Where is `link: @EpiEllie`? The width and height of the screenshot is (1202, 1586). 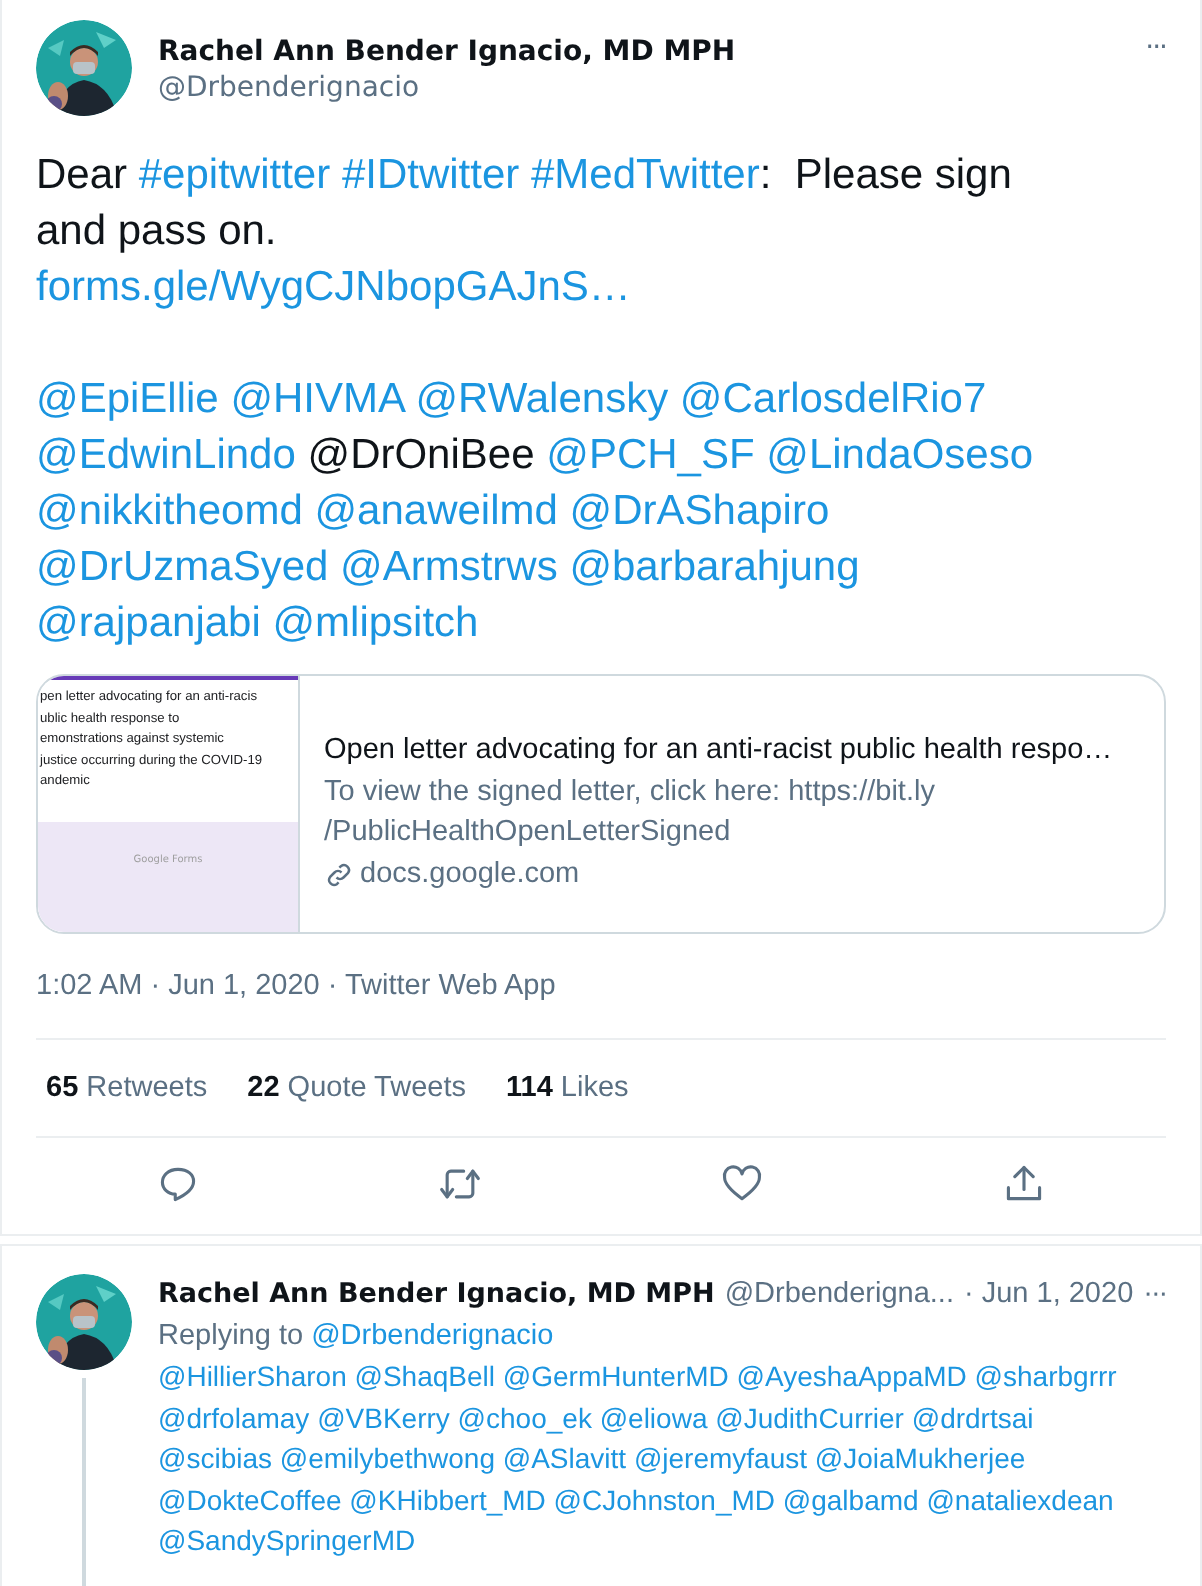
link: @EpiEllie is located at coordinates (127, 399).